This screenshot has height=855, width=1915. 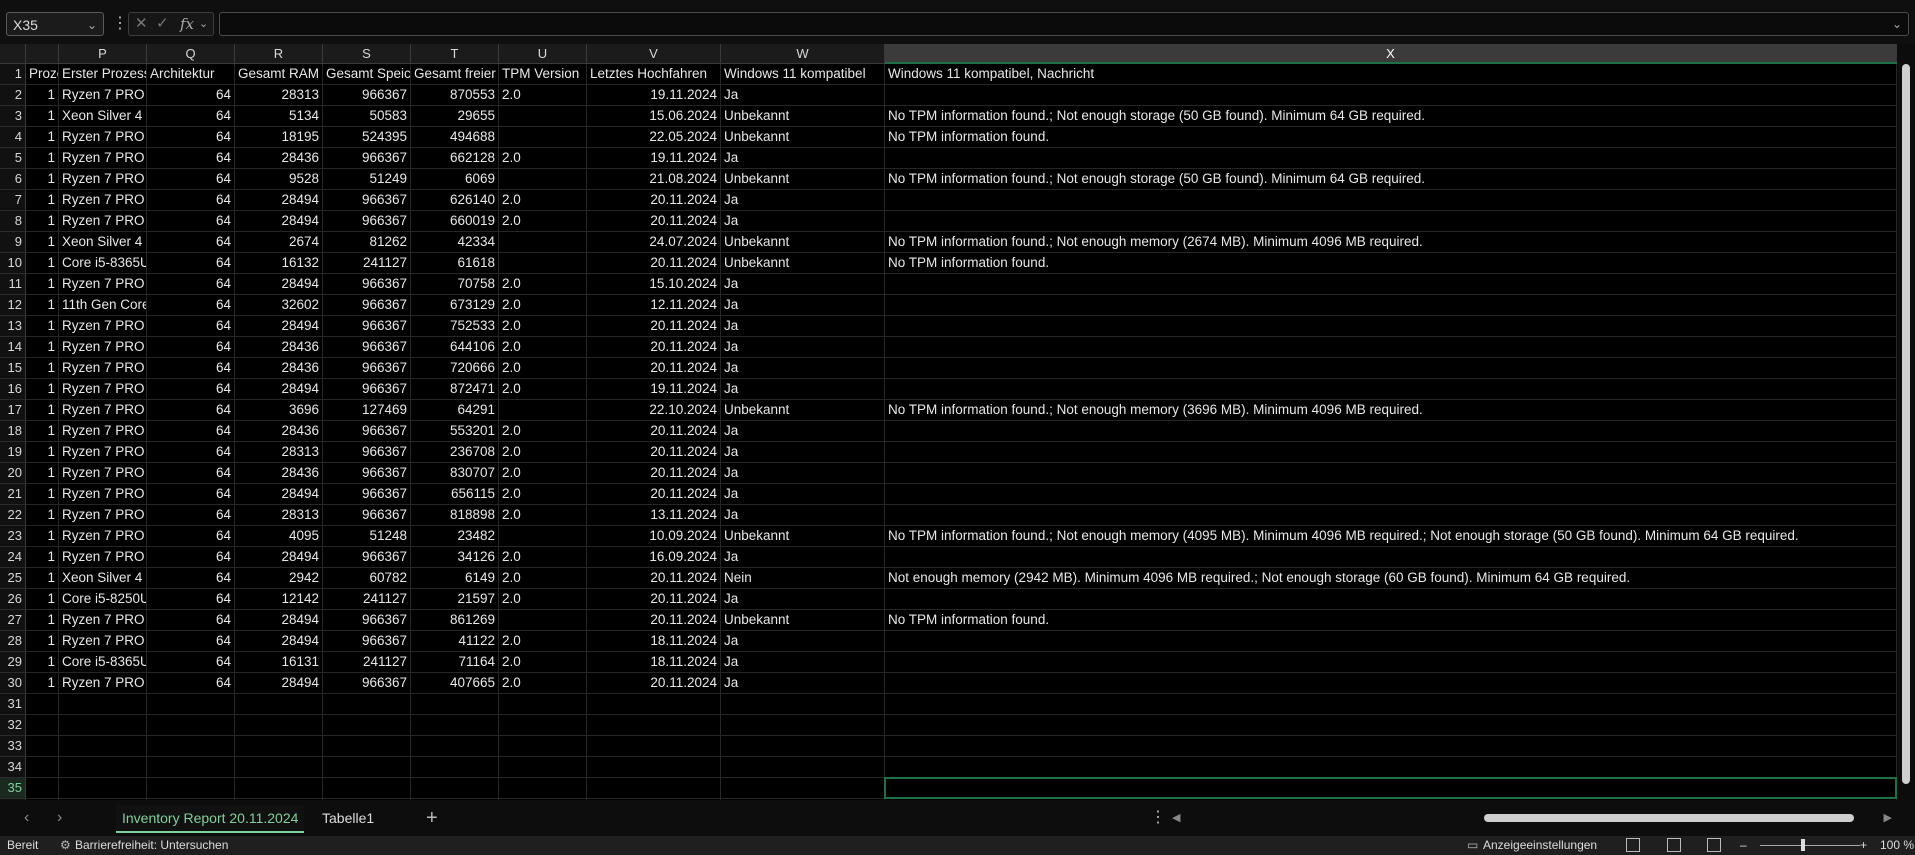 I want to click on table-cell: 71164, so click(x=455, y=662).